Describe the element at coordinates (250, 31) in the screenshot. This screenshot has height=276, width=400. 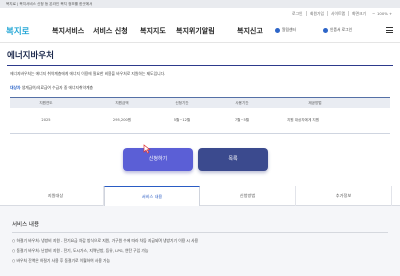
I see `nav-welfare-report: 복지신고` at that location.